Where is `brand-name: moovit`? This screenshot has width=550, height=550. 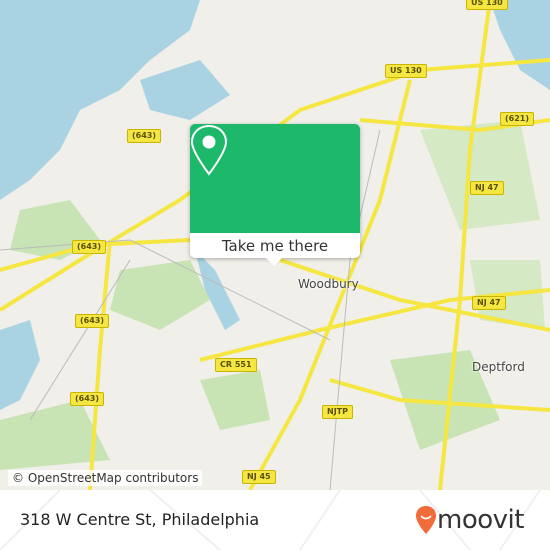 brand-name: moovit is located at coordinates (480, 520).